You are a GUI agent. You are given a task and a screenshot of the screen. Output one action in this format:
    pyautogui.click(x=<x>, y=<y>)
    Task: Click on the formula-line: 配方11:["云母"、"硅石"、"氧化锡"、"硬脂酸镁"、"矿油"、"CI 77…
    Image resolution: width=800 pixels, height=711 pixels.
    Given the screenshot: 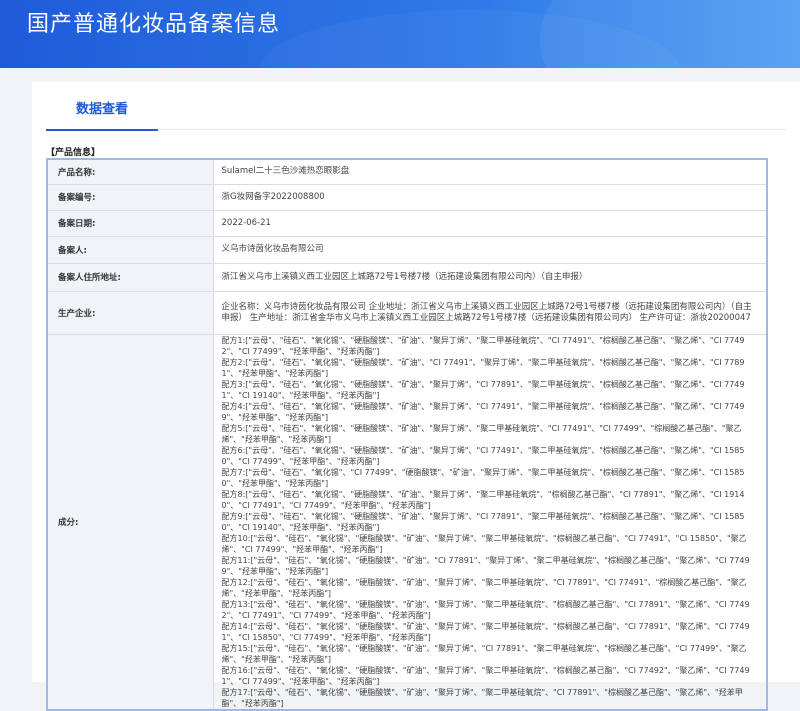 What is the action you would take?
    pyautogui.click(x=485, y=565)
    